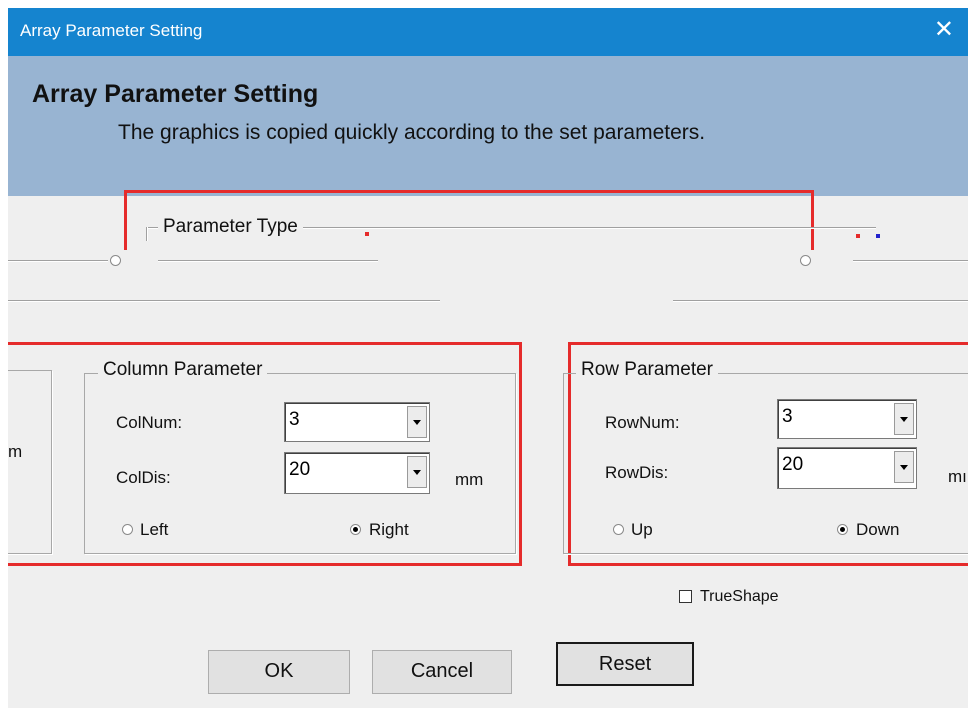 The height and width of the screenshot is (708, 968). I want to click on trueshape-label: TrueShape, so click(739, 597).